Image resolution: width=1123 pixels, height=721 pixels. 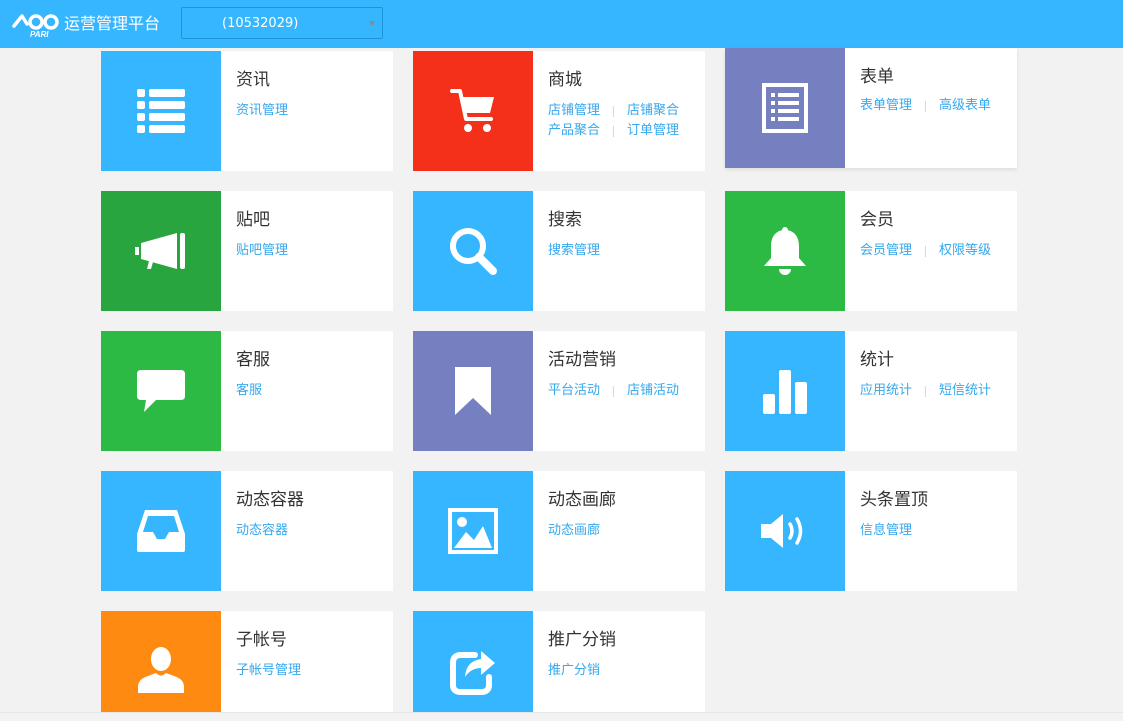 I want to click on tile-member: 会员 会员管理 权限等级, so click(x=871, y=251).